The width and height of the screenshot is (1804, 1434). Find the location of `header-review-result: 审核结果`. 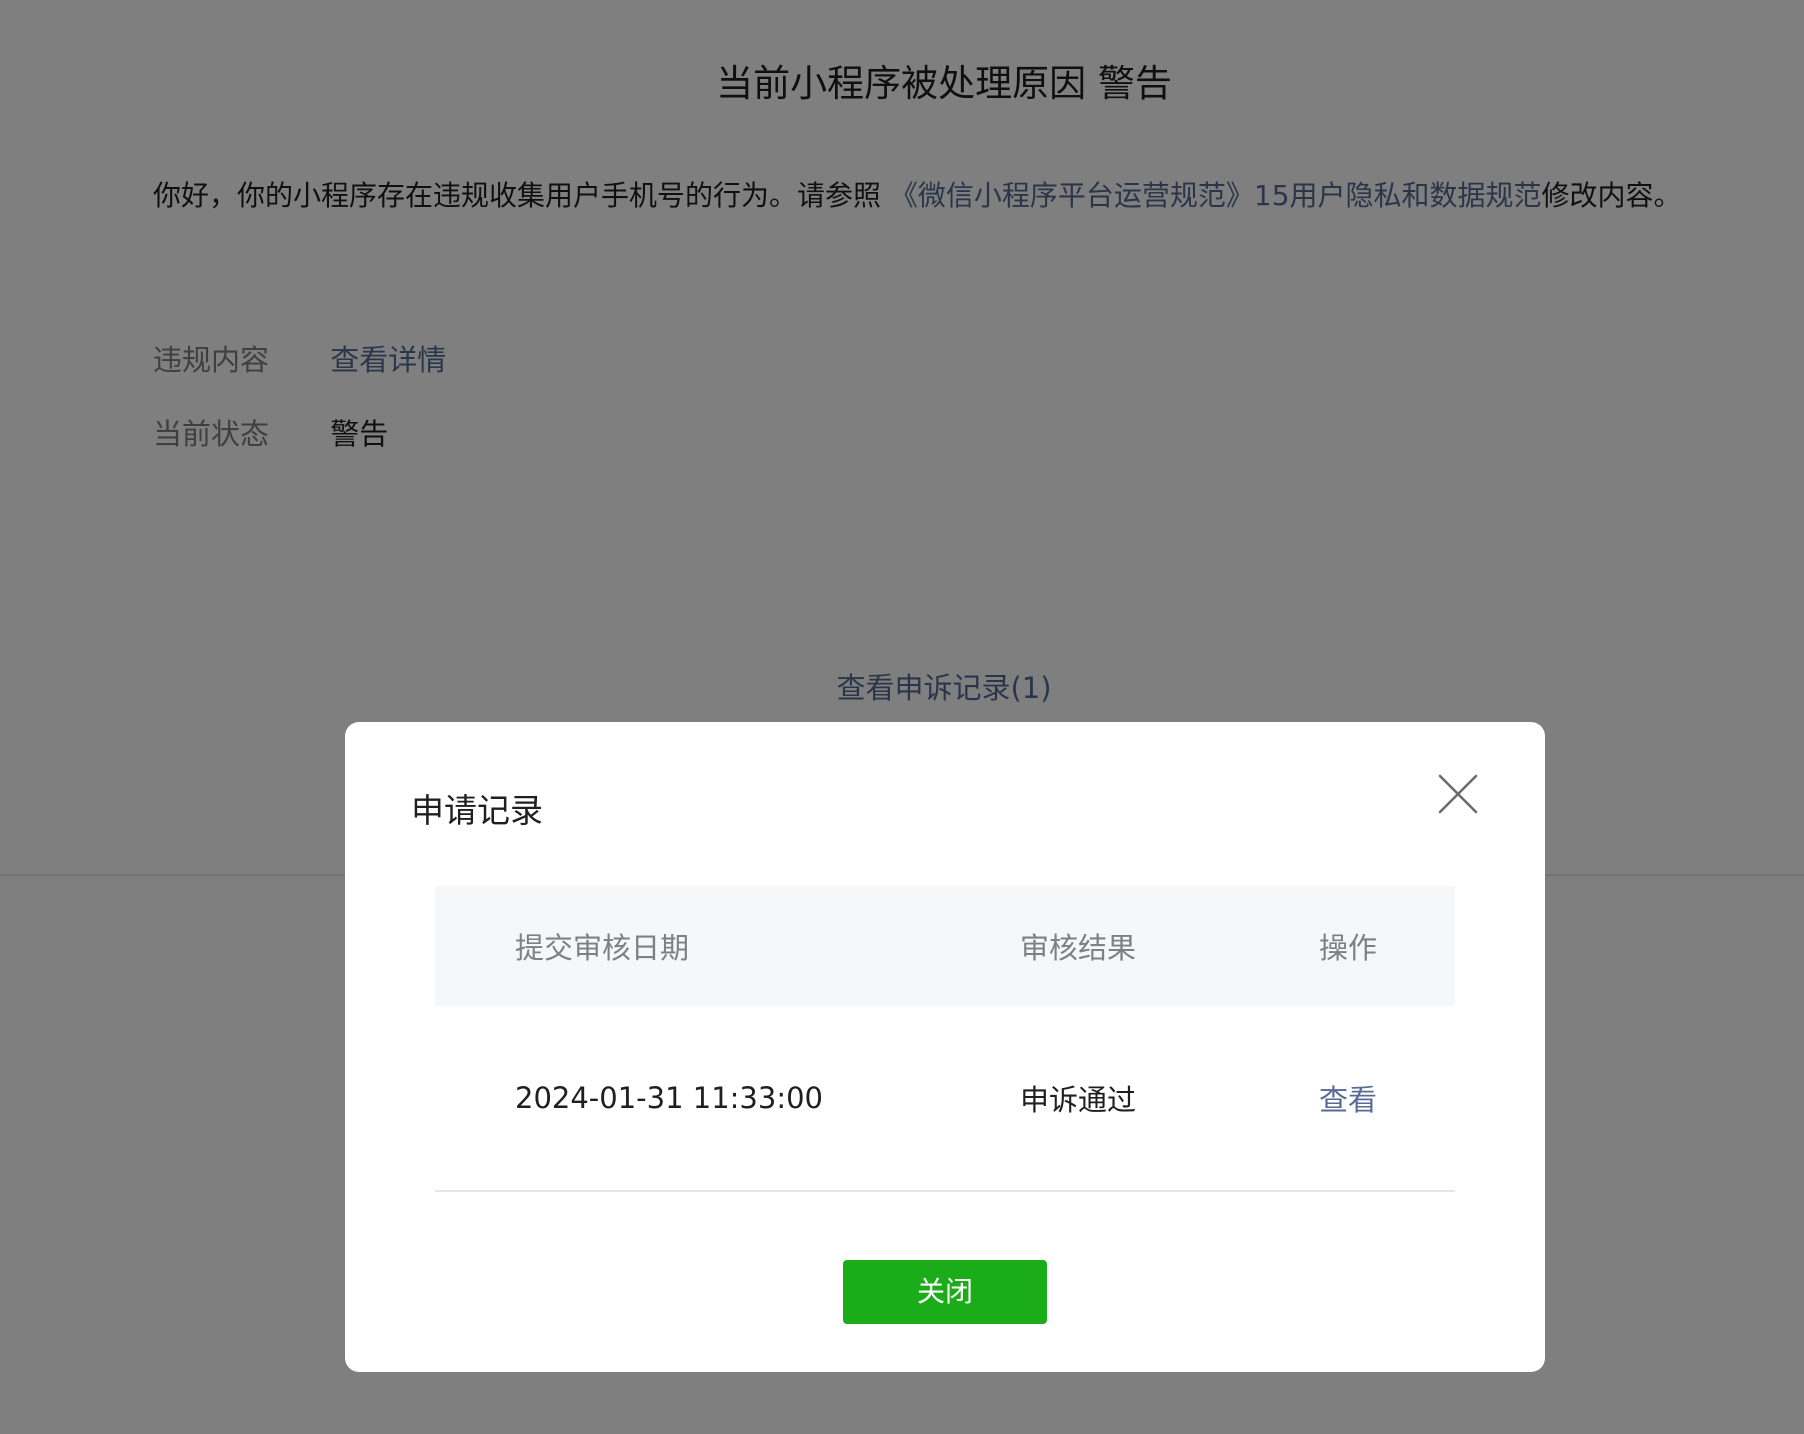

header-review-result: 审核结果 is located at coordinates (1078, 948).